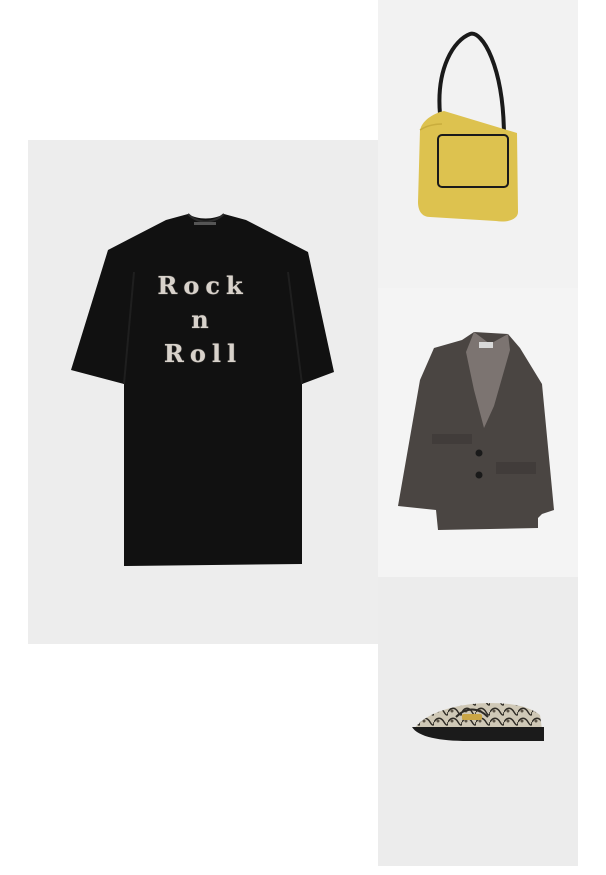 The image size is (606, 875). What do you see at coordinates (203, 319) in the screenshot?
I see `tshirt-print-line2: n` at bounding box center [203, 319].